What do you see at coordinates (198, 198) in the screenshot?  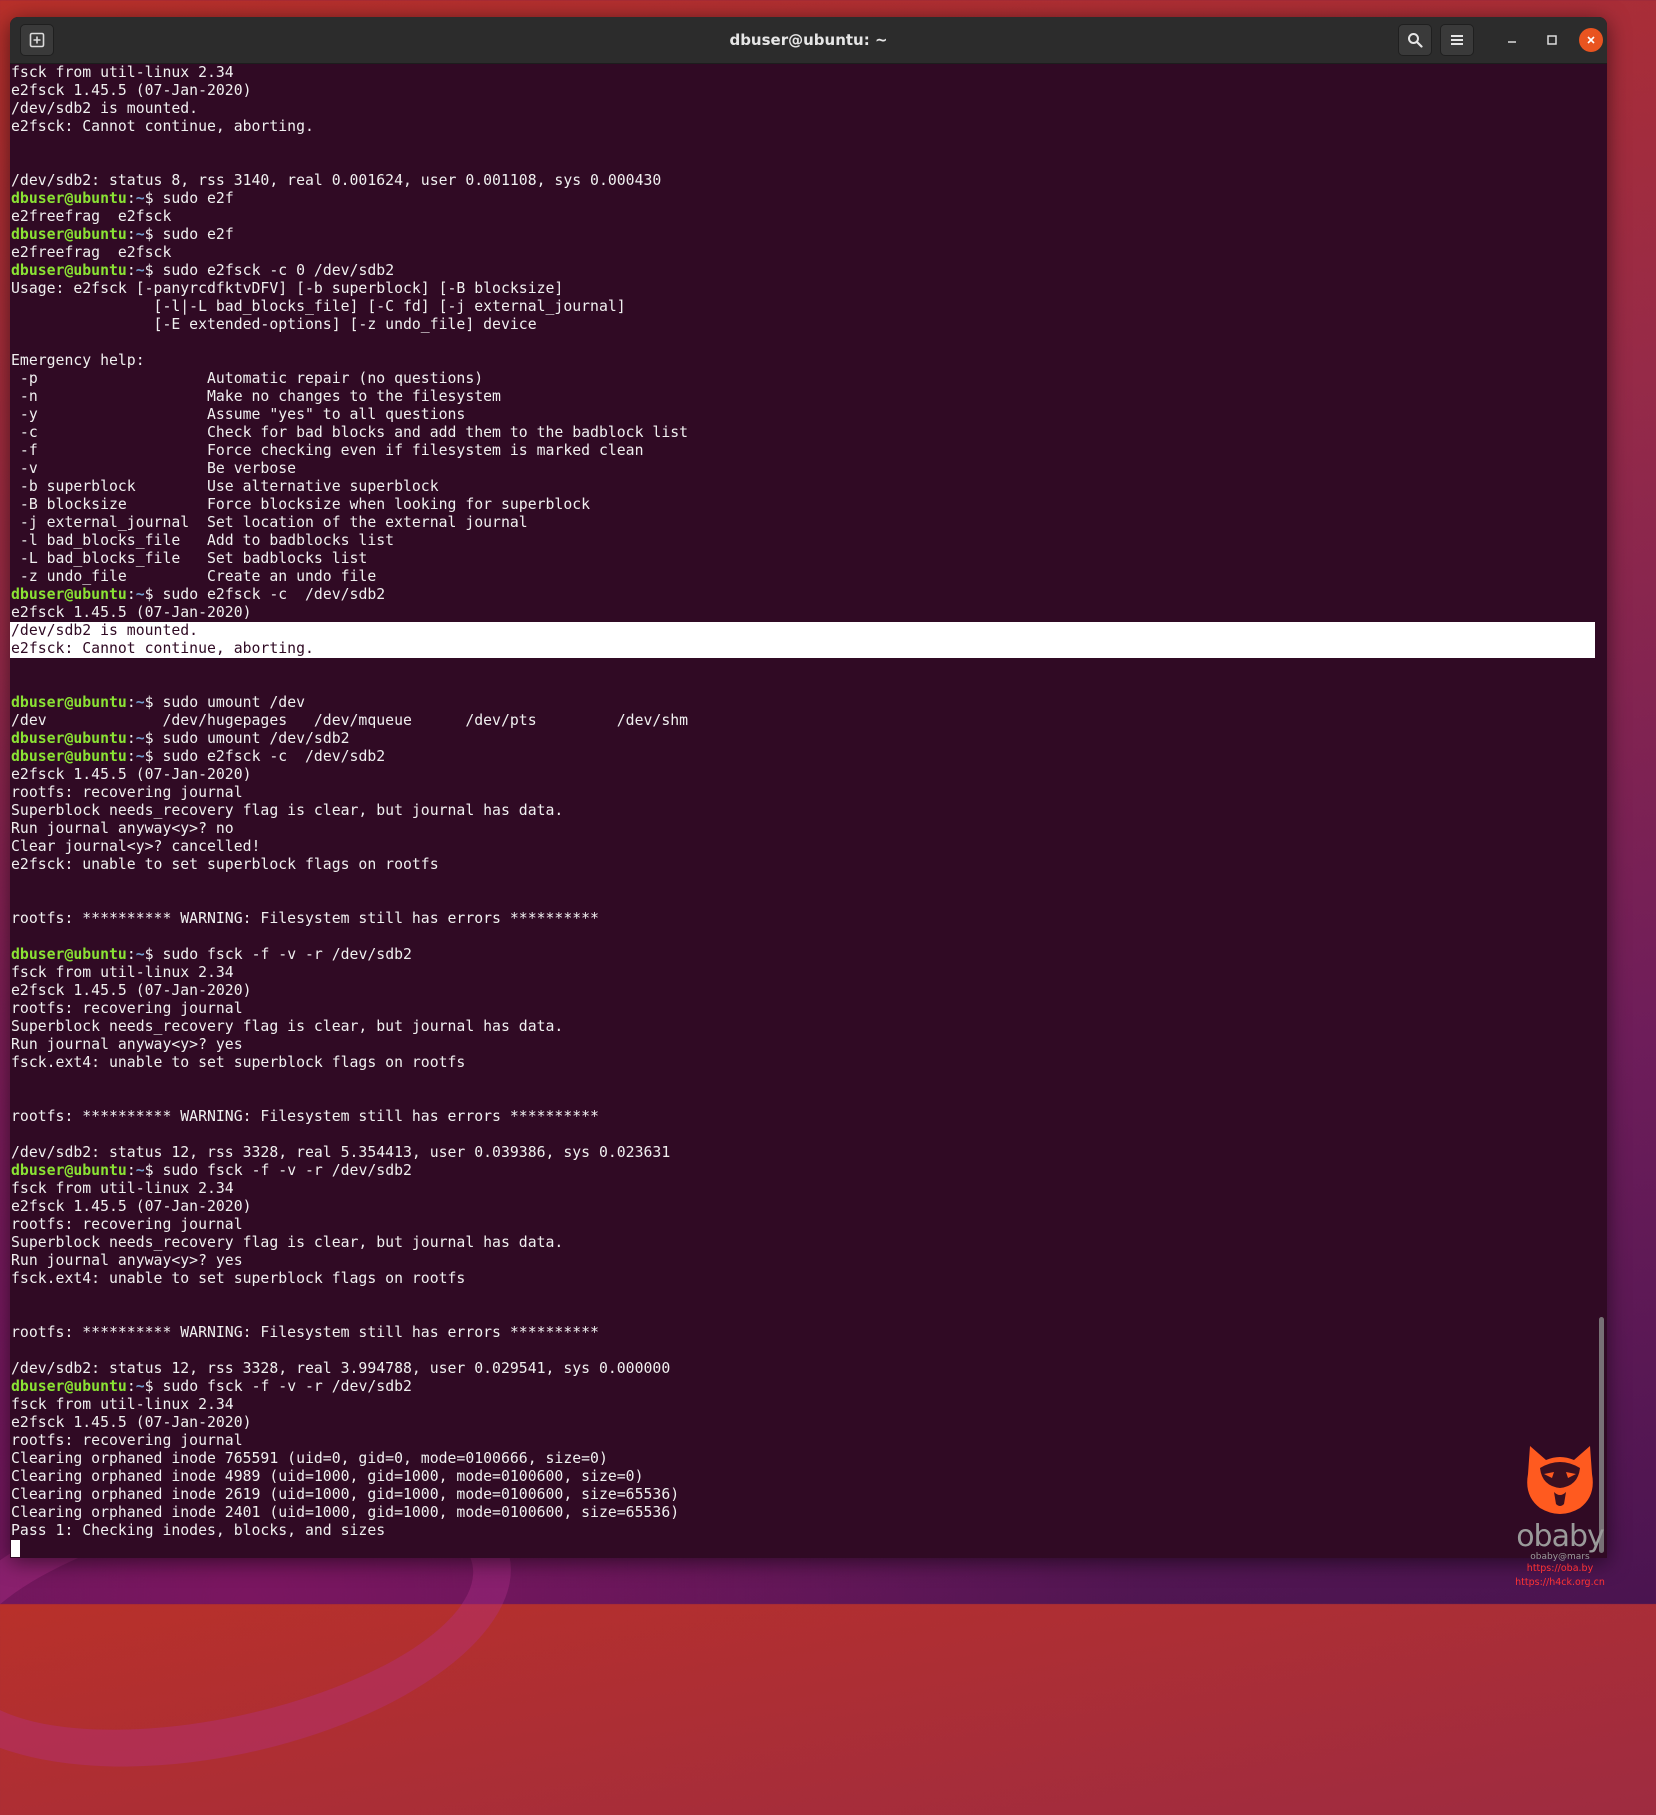 I see `command-text: sudo e2f` at bounding box center [198, 198].